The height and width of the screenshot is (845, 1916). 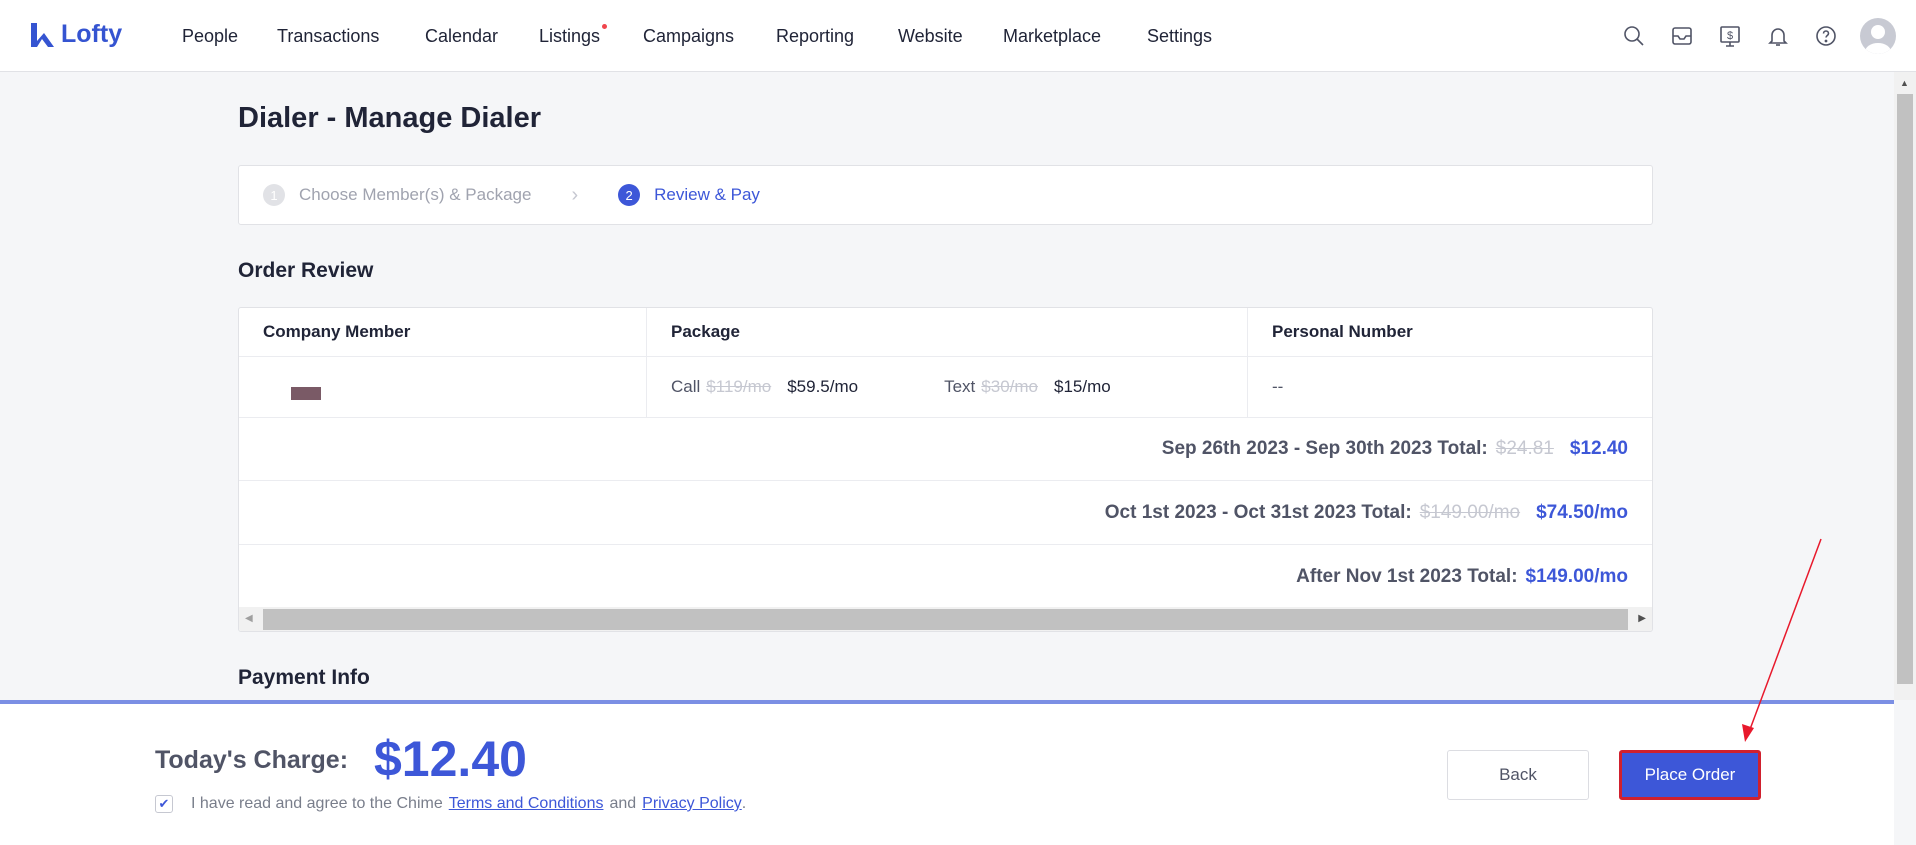 What do you see at coordinates (1782, 640) in the screenshot?
I see `annotation-arrow` at bounding box center [1782, 640].